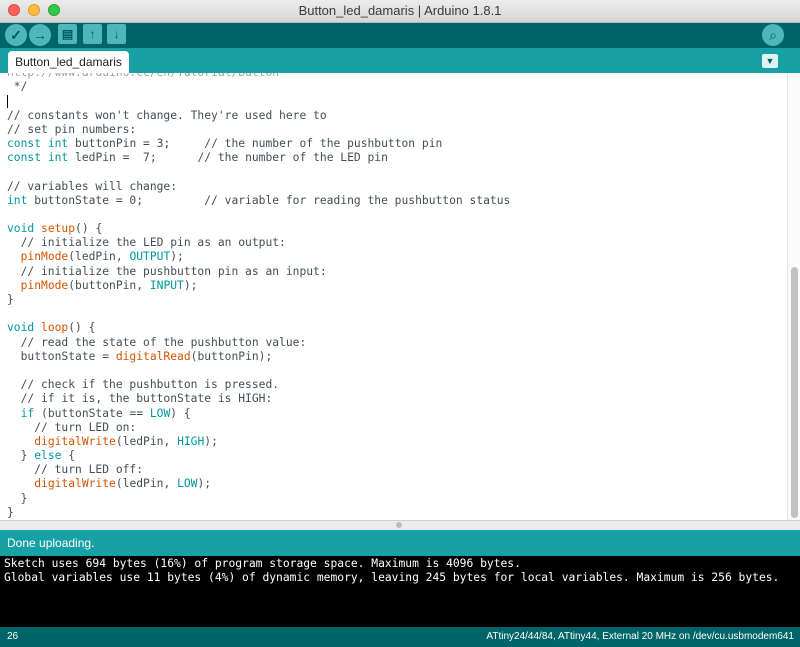 The width and height of the screenshot is (800, 647). What do you see at coordinates (146, 243) in the screenshot?
I see `code-token: // initialize the LED pin as an output:` at bounding box center [146, 243].